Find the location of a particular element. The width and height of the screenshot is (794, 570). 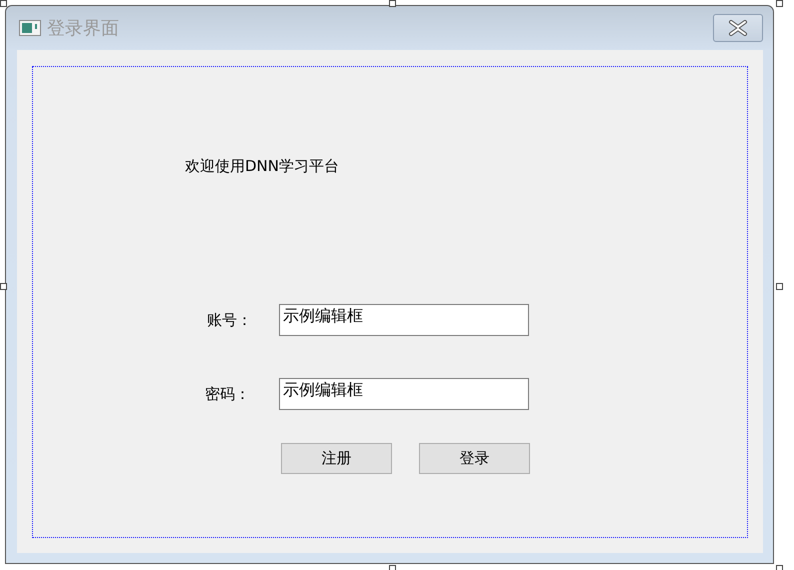

dialog-button: 登录 is located at coordinates (474, 458).